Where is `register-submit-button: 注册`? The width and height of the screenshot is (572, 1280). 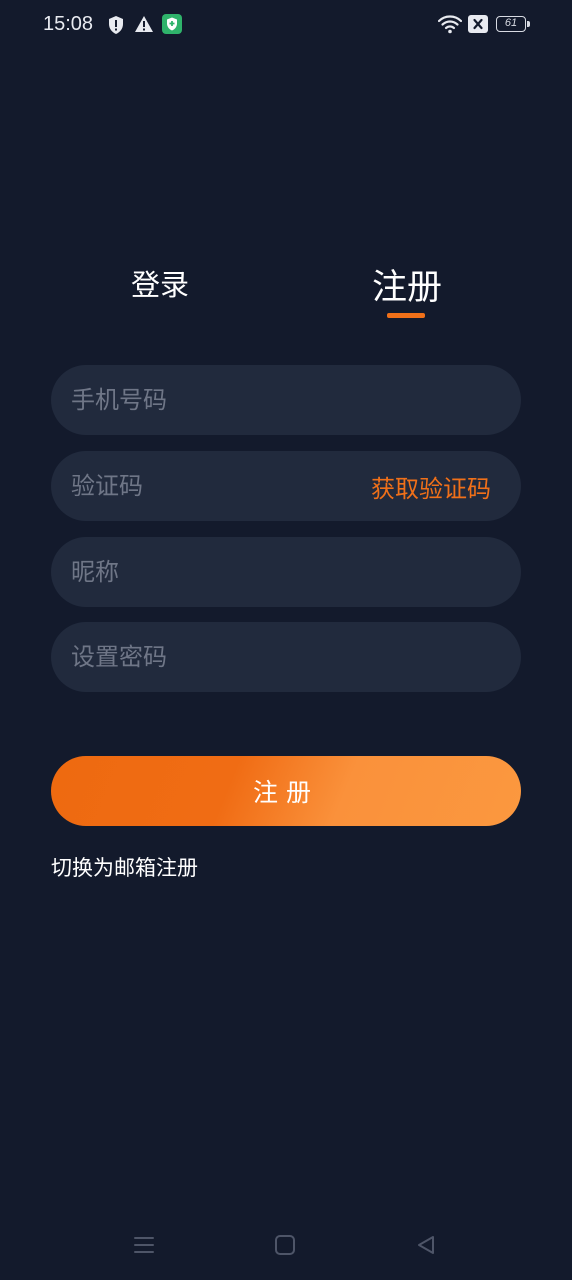 register-submit-button: 注册 is located at coordinates (286, 791).